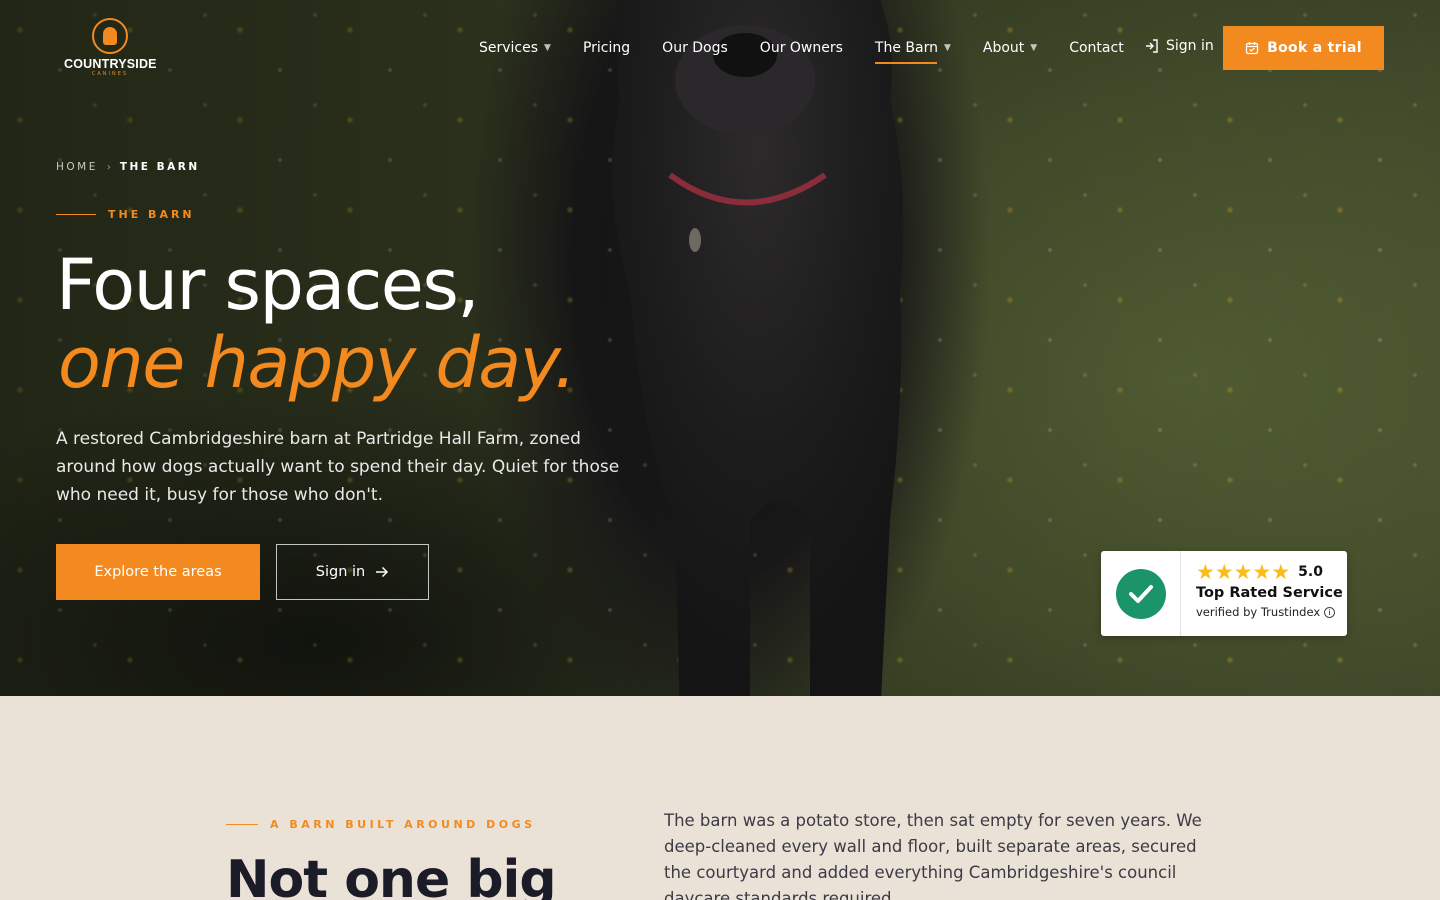 This screenshot has width=1440, height=900. Describe the element at coordinates (268, 285) in the screenshot. I see `hero-title: Four spaces,` at that location.